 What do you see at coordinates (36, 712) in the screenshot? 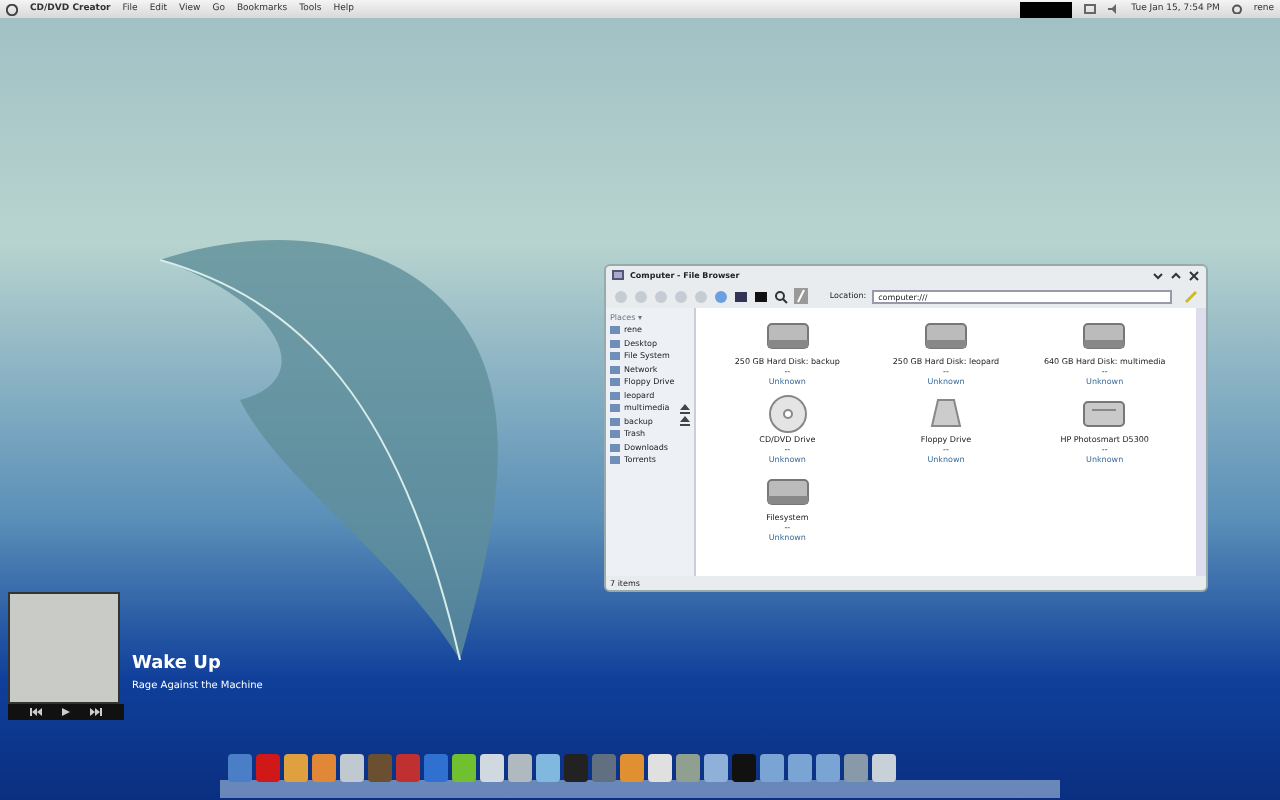
I see `previous-icon` at bounding box center [36, 712].